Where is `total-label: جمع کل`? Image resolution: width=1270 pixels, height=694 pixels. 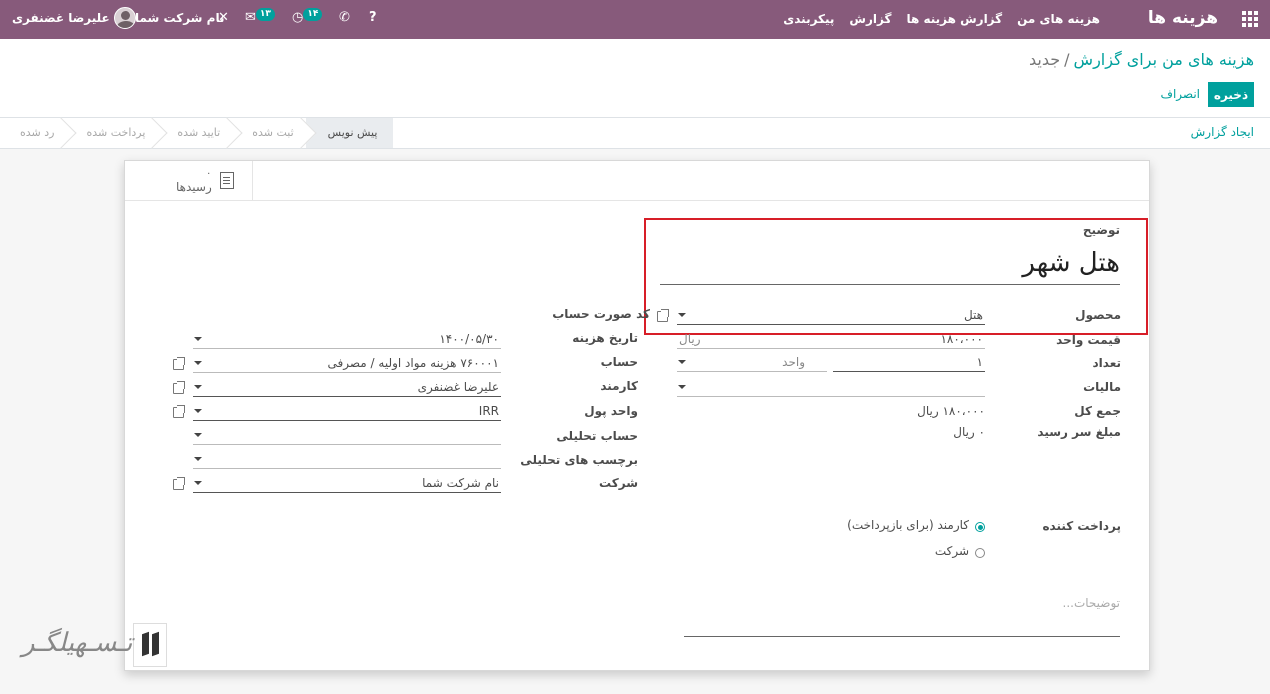
total-label: جمع کل is located at coordinates (1097, 411).